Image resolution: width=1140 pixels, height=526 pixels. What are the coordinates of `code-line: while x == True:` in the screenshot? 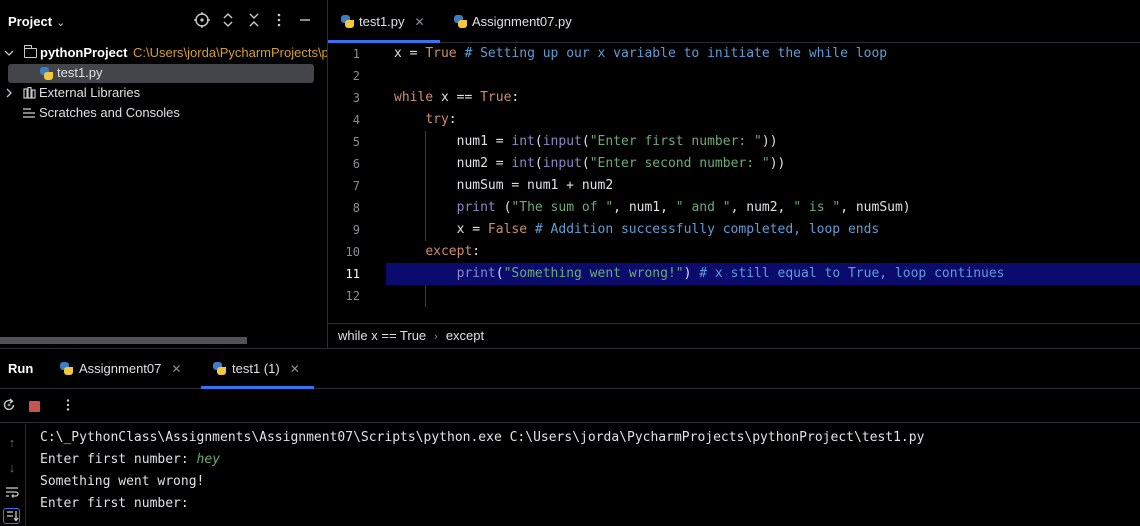 It's located at (763, 98).